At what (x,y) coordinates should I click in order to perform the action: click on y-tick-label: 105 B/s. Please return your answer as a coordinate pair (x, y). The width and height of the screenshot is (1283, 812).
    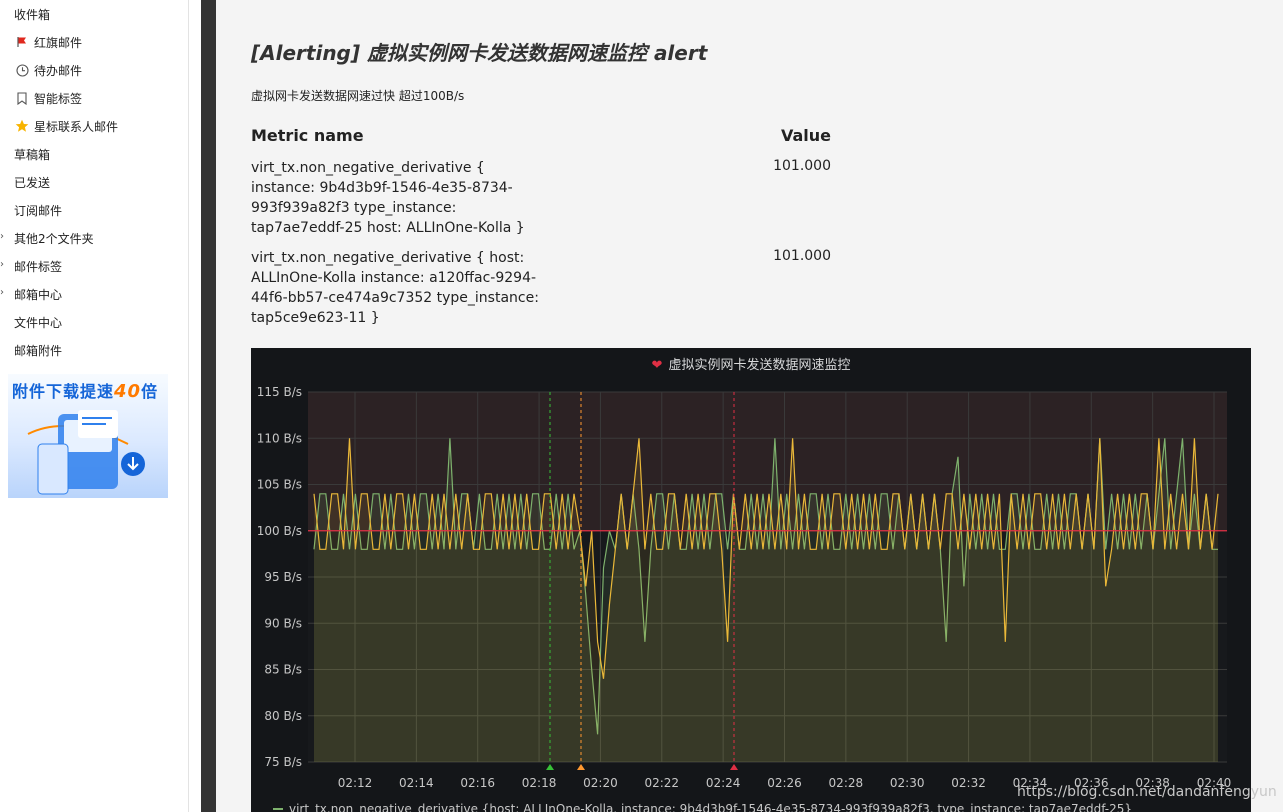
    Looking at the image, I should click on (279, 485).